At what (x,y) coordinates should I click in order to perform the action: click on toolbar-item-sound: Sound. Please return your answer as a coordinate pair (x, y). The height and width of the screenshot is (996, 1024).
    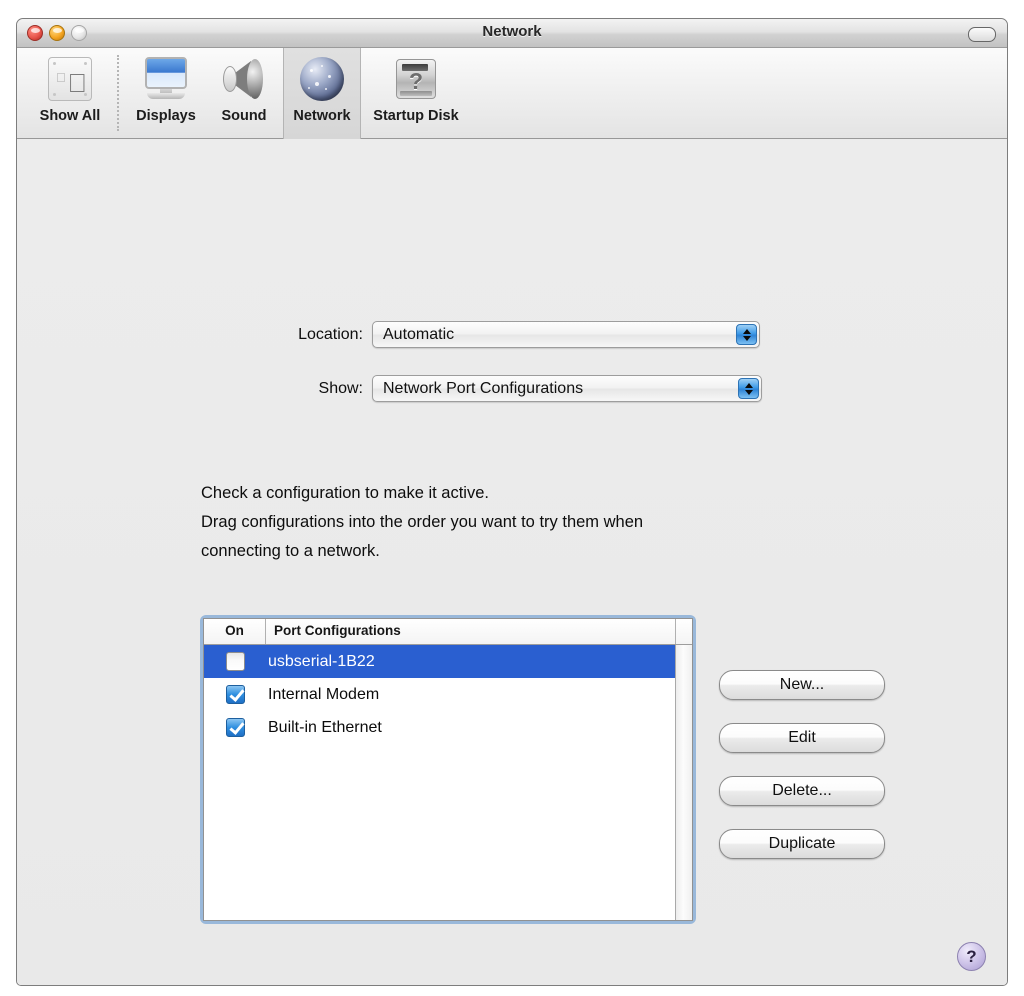
    Looking at the image, I should click on (244, 93).